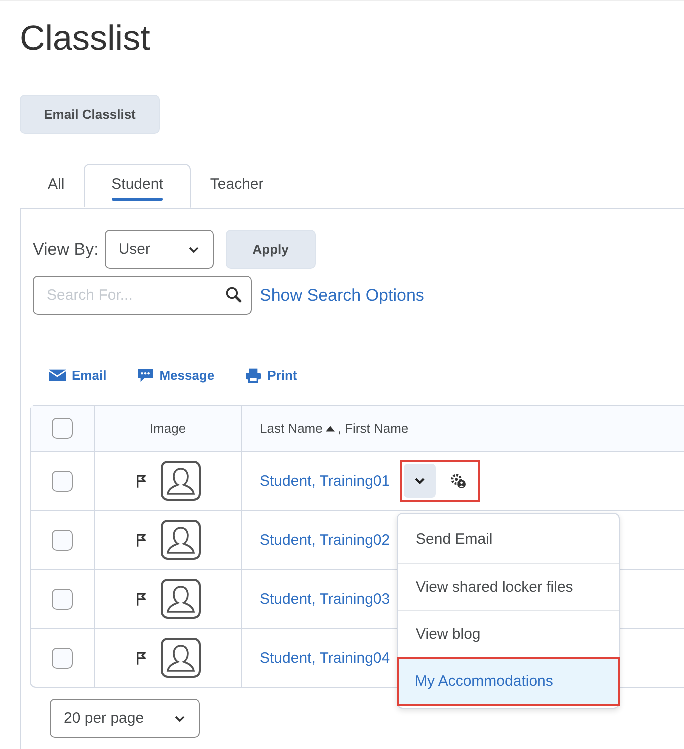  What do you see at coordinates (253, 375) in the screenshot?
I see `printer-icon` at bounding box center [253, 375].